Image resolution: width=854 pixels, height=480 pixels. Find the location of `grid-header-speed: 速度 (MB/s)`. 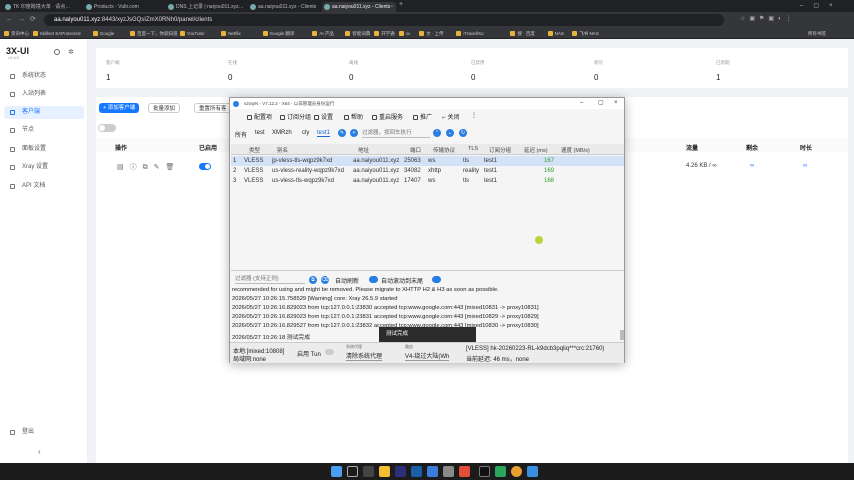

grid-header-speed: 速度 (MB/s) is located at coordinates (575, 150).